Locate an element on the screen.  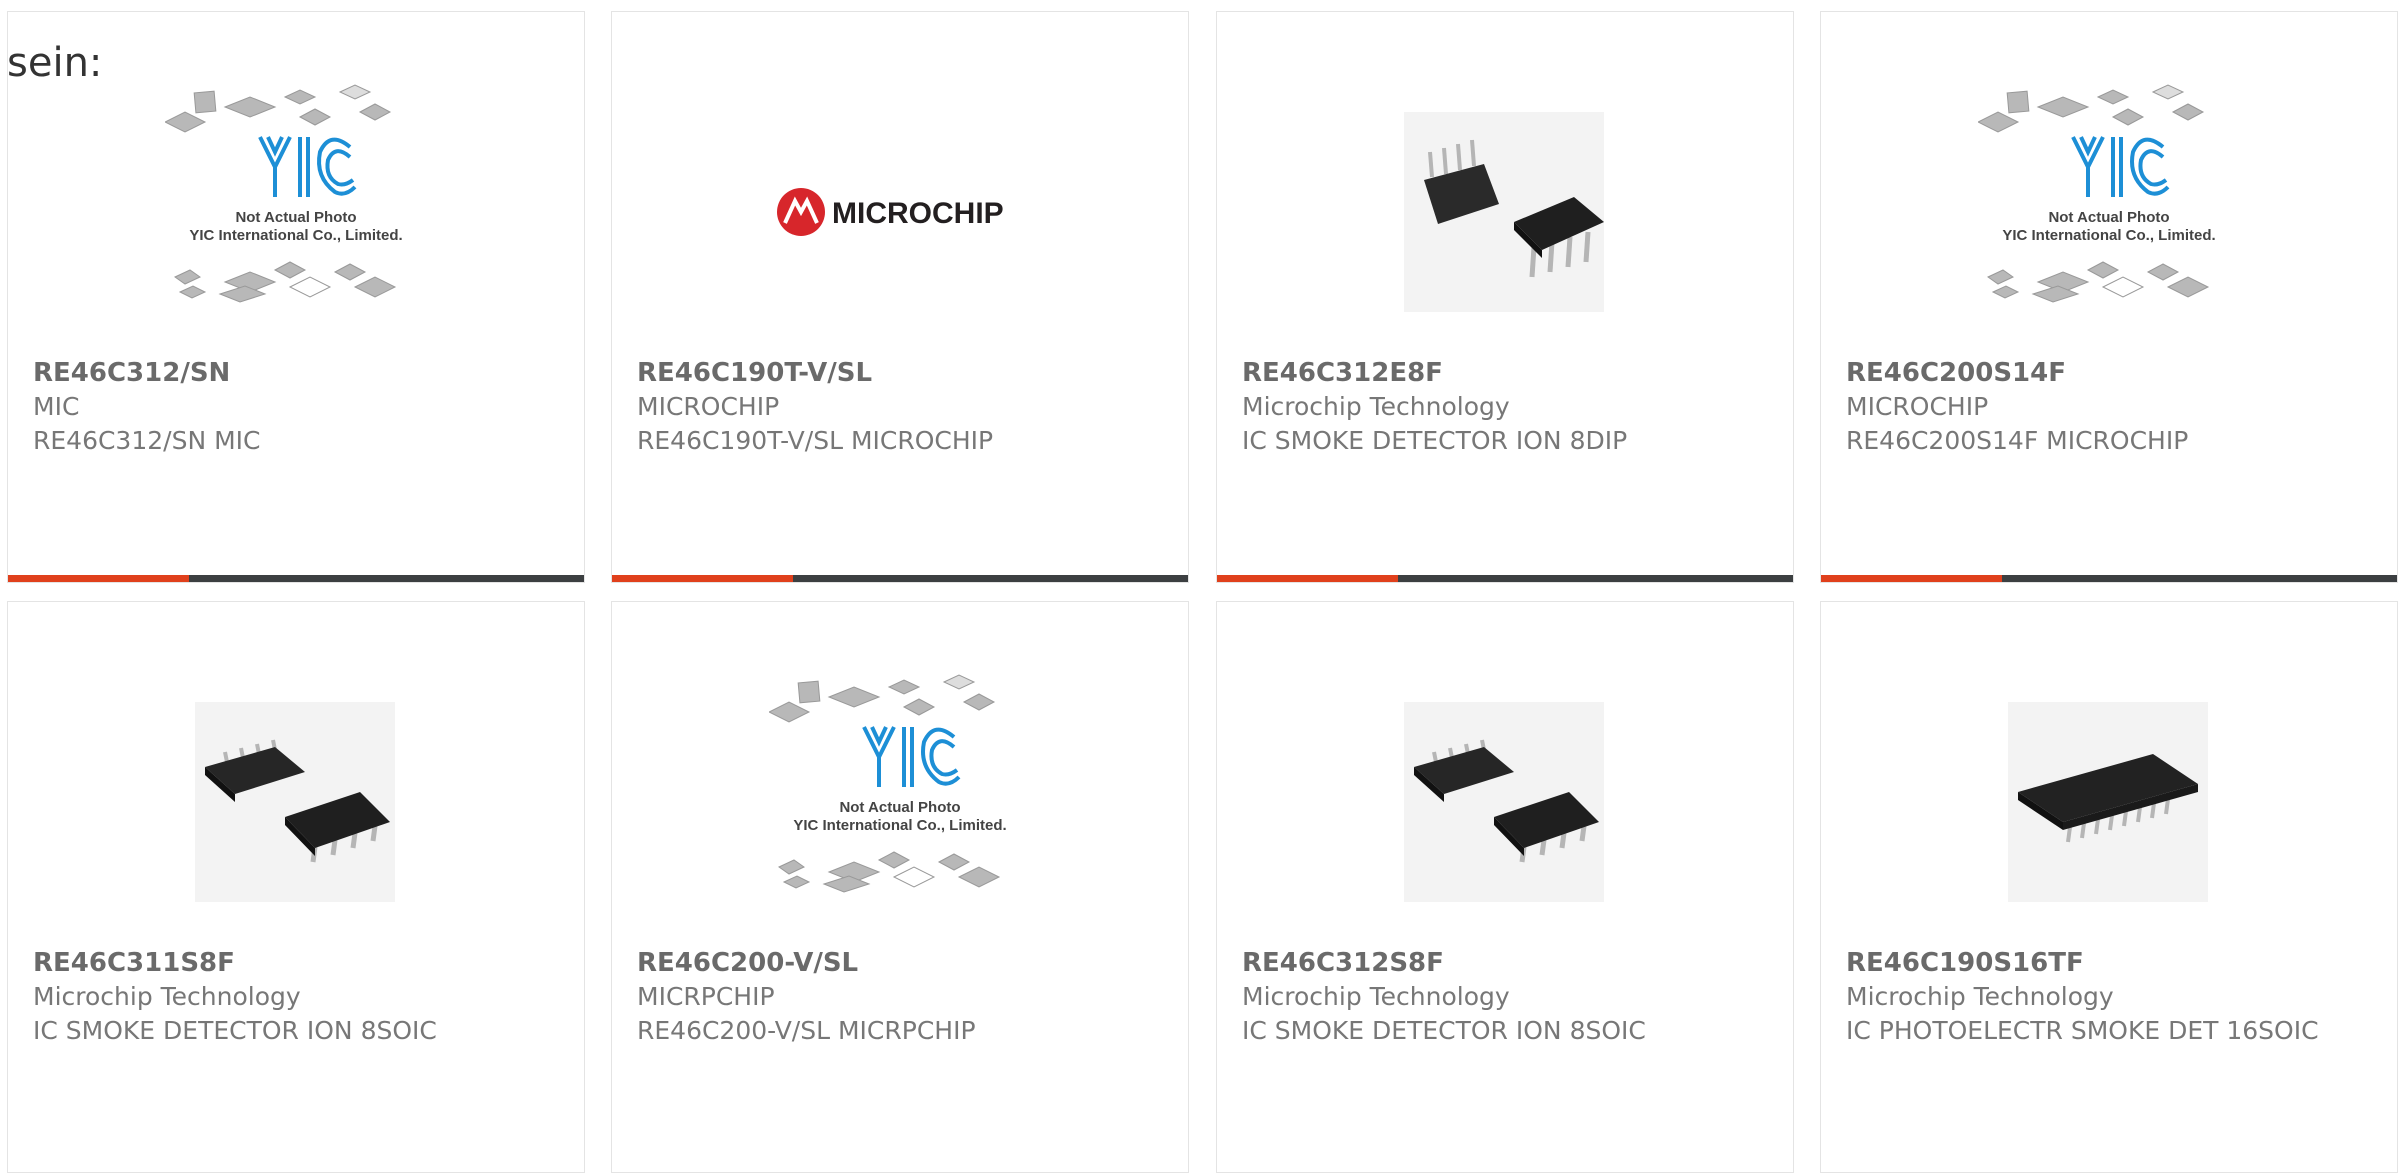
part-number: RE46C312E8F is located at coordinates (1507, 373).